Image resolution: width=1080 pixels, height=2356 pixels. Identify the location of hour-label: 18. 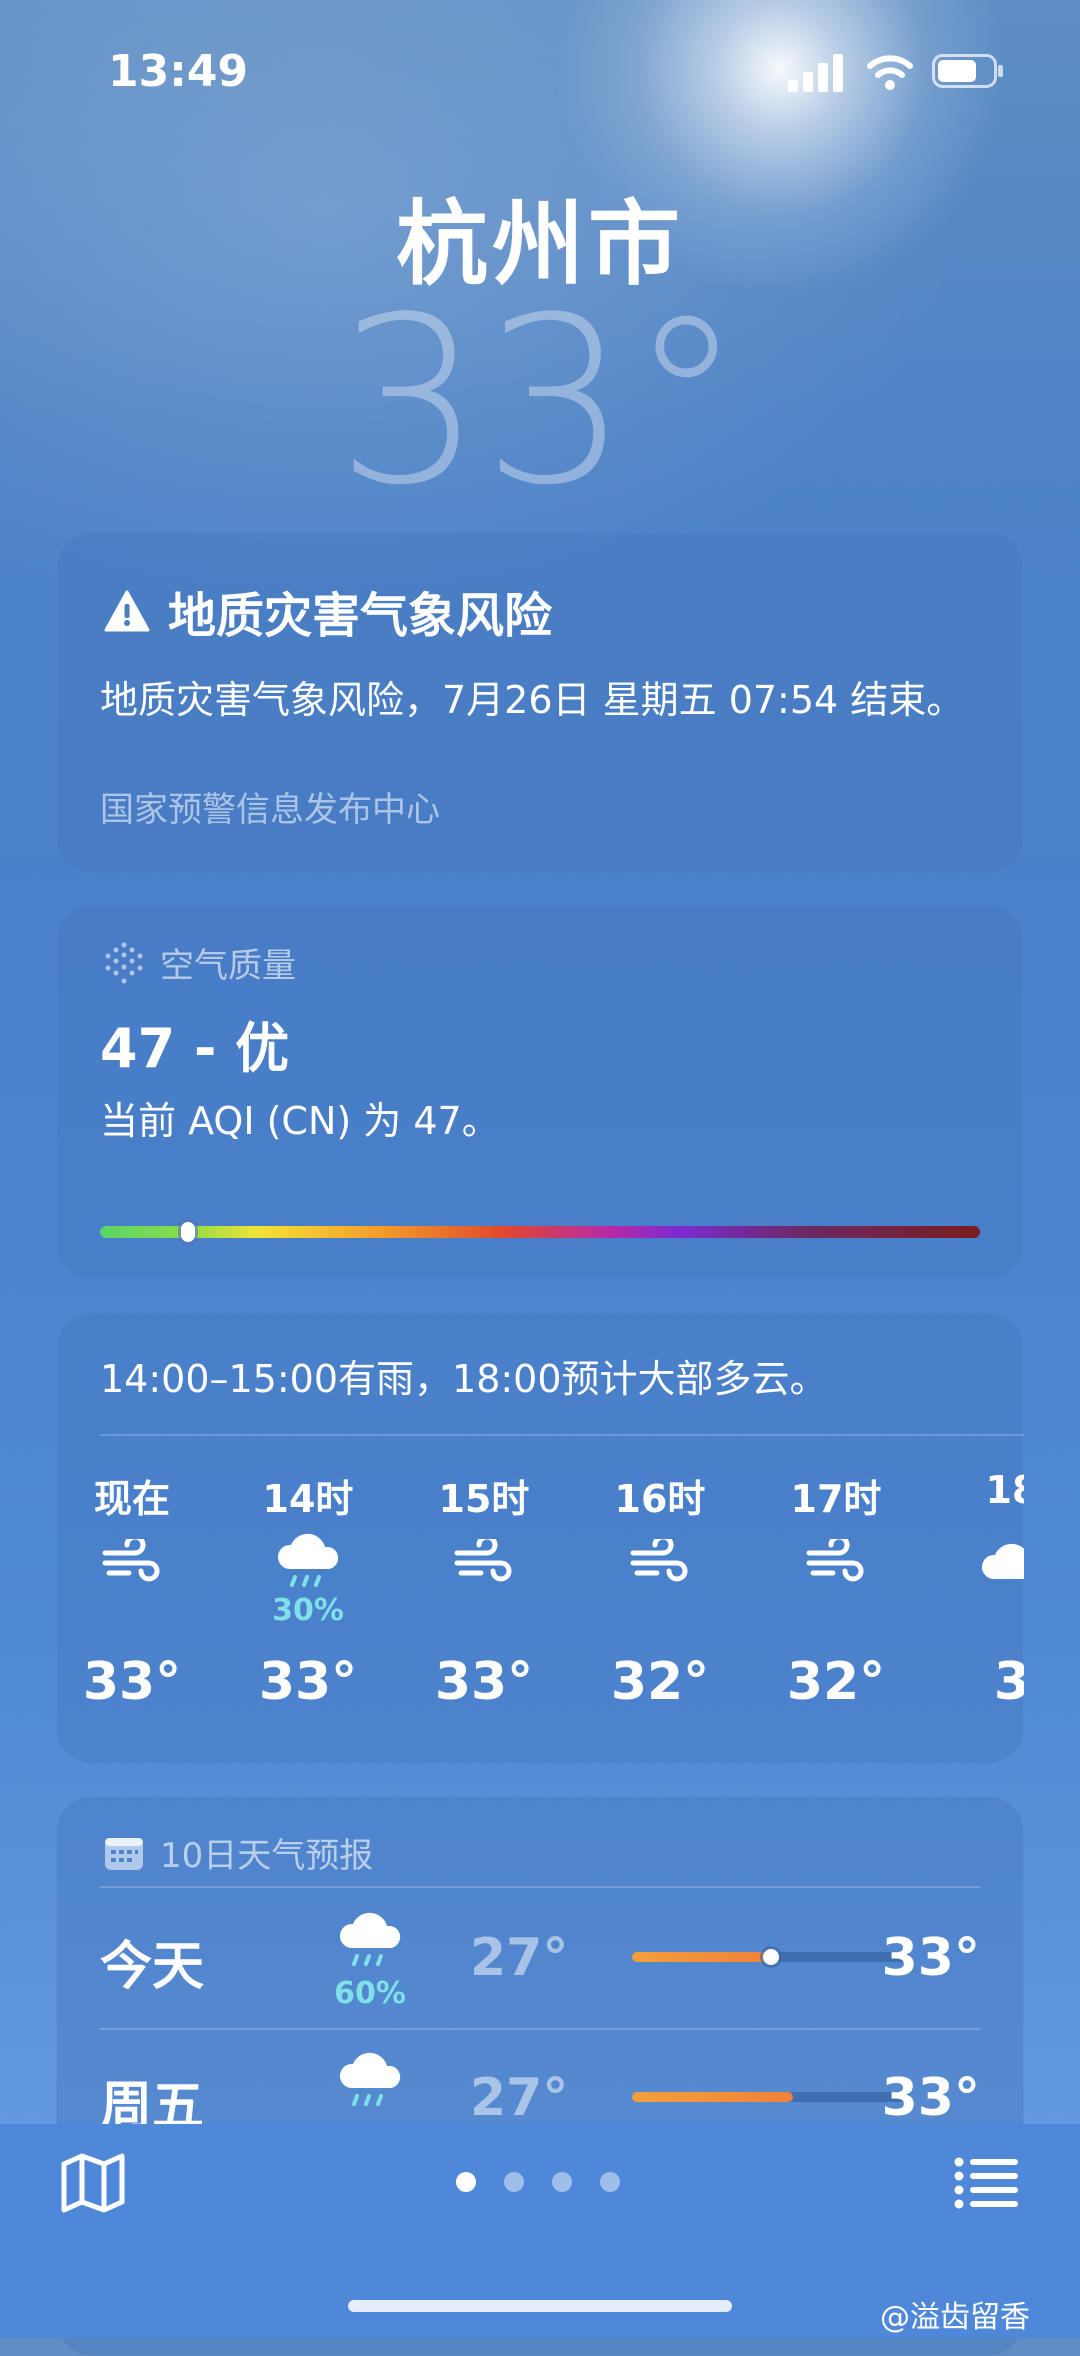
(1004, 1490).